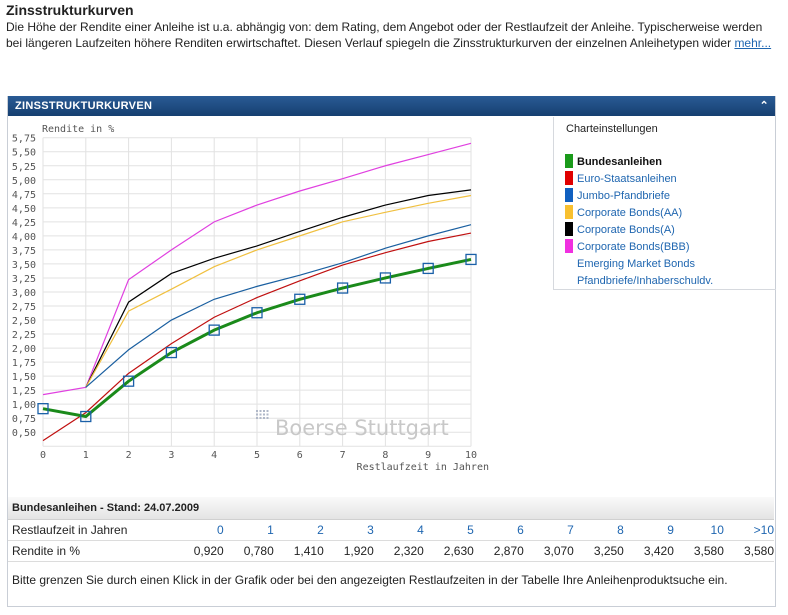 The width and height of the screenshot is (788, 615). What do you see at coordinates (24, 293) in the screenshot?
I see `y-tick-label: 3,00` at bounding box center [24, 293].